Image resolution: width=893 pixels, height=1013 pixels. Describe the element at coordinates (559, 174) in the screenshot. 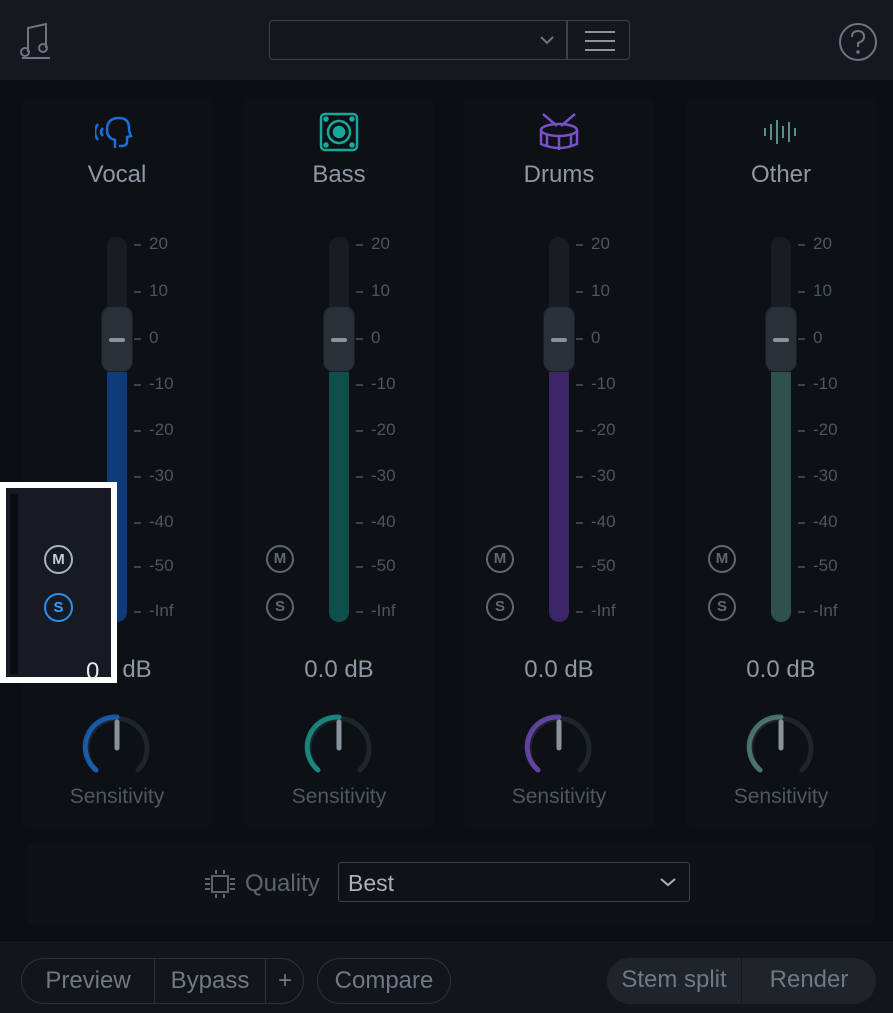

I see `stem-name: Drums` at that location.